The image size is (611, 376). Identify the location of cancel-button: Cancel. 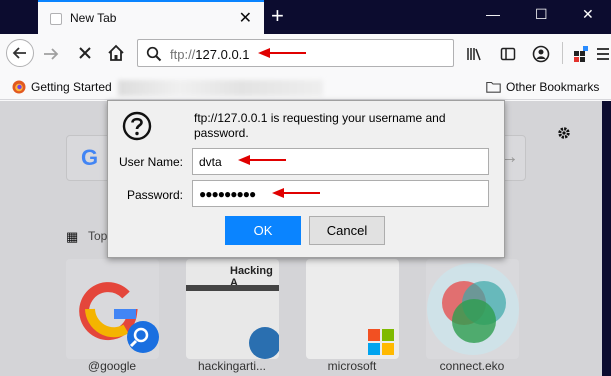
(347, 230).